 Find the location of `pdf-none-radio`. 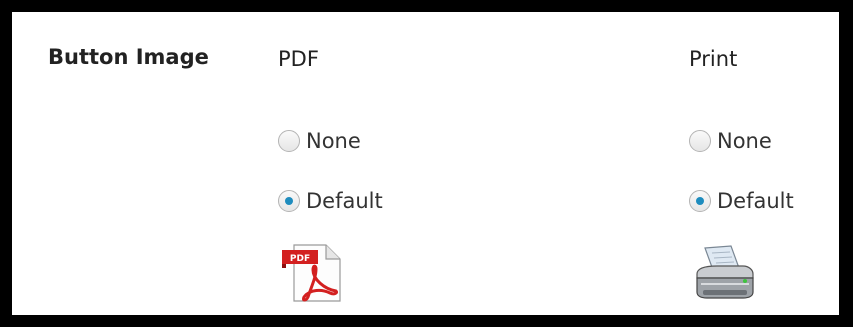

pdf-none-radio is located at coordinates (289, 141).